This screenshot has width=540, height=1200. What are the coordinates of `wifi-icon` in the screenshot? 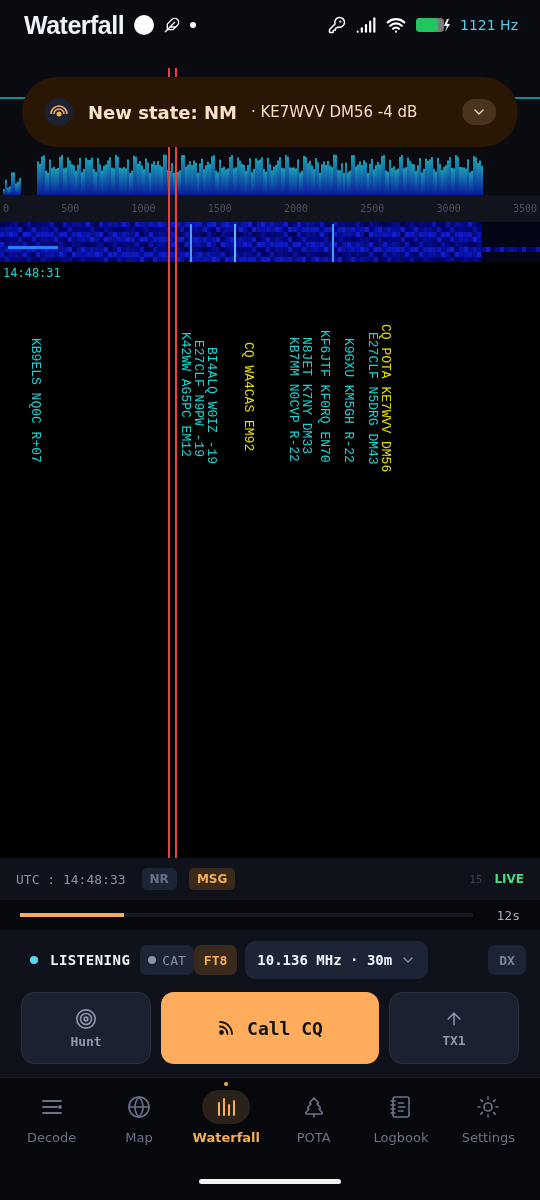 It's located at (396, 25).